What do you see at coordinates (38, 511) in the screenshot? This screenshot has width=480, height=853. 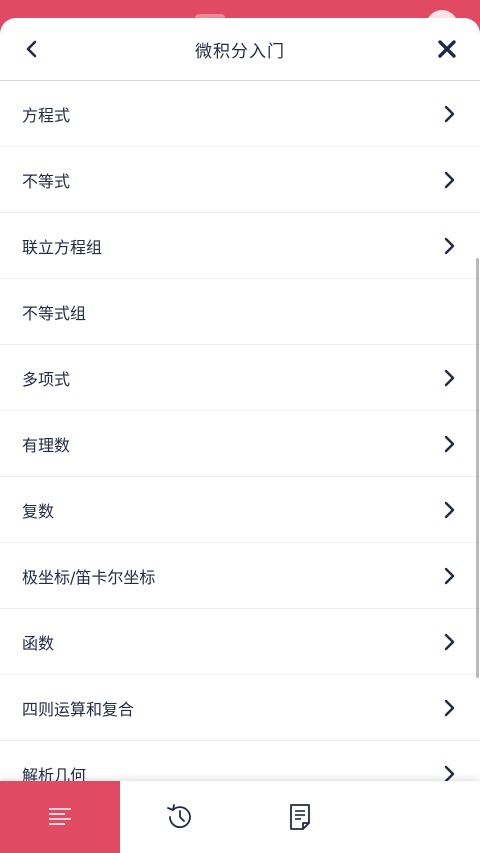 I see `list-item-label: 复数` at bounding box center [38, 511].